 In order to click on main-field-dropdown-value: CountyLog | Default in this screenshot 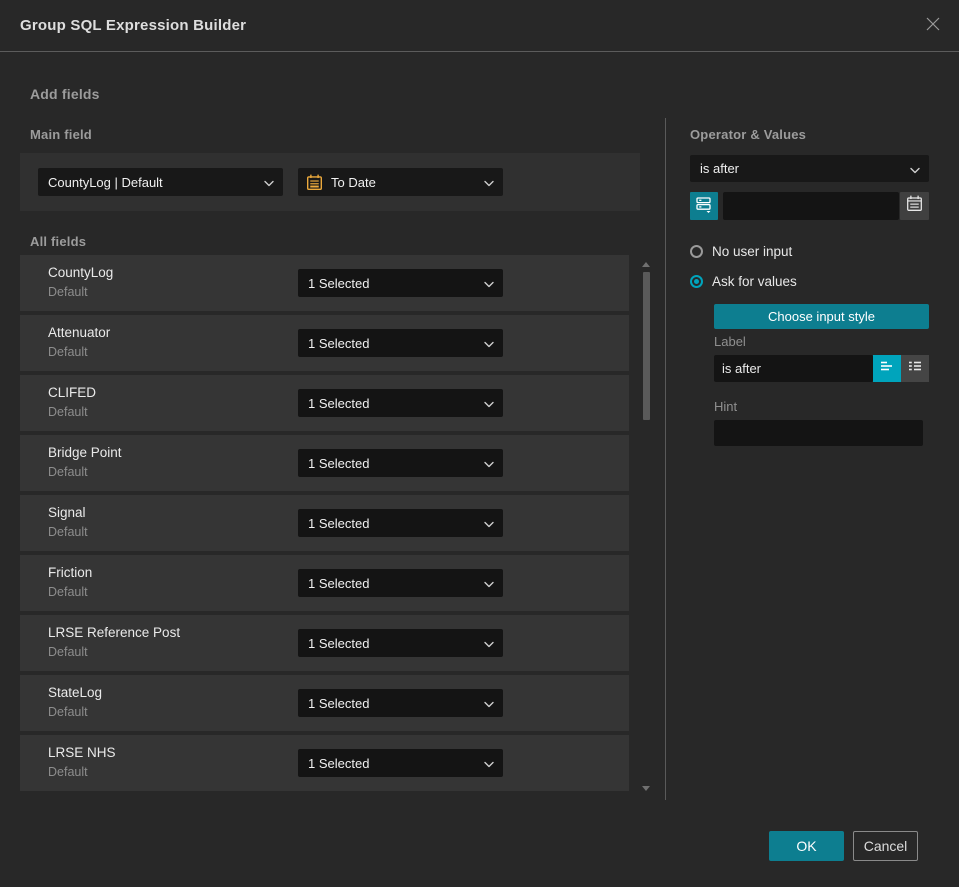, I will do `click(105, 182)`.